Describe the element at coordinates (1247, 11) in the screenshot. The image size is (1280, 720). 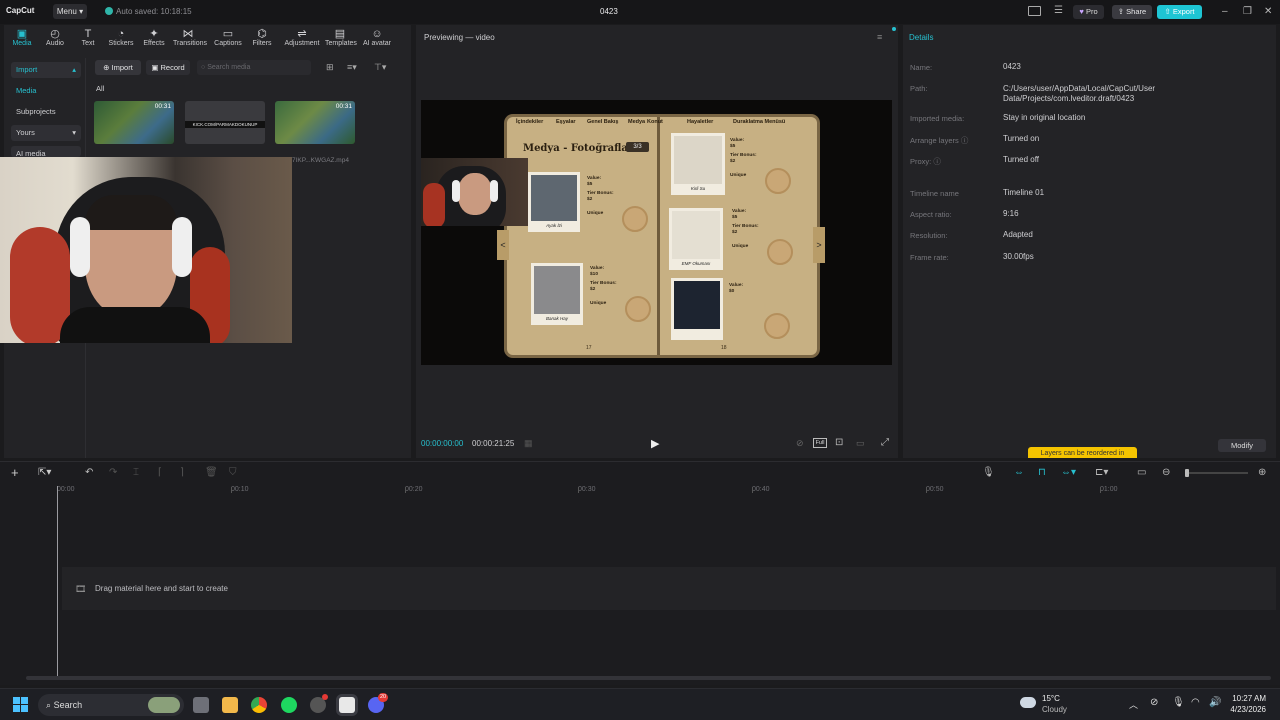
I see `maximize-icon: ❐` at that location.